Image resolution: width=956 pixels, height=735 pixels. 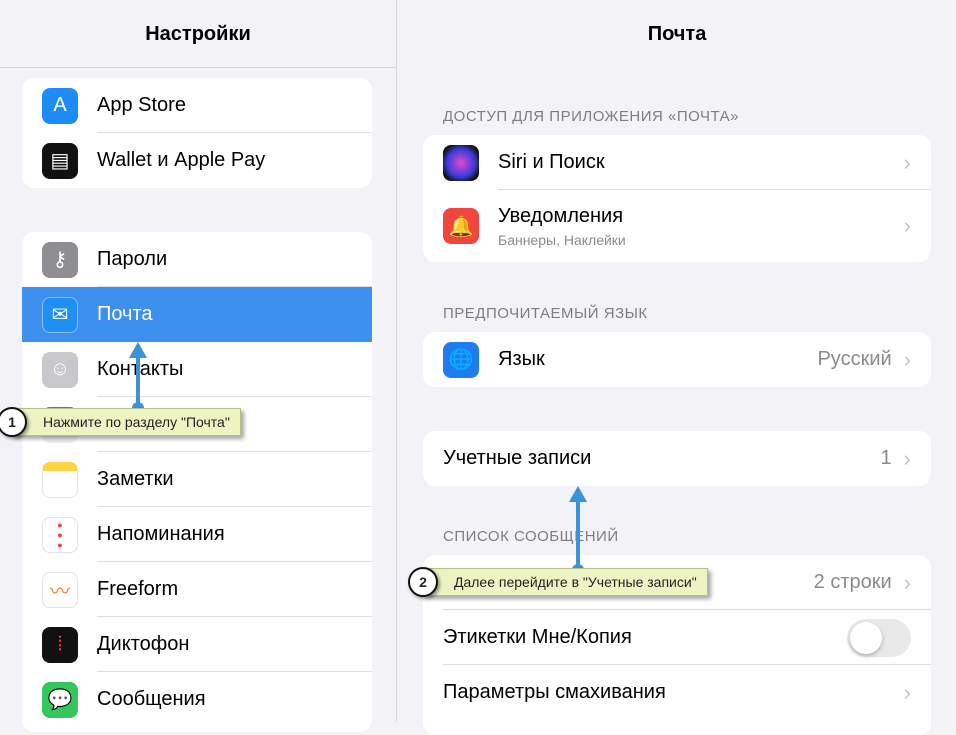 I want to click on notes-icon, so click(x=60, y=479).